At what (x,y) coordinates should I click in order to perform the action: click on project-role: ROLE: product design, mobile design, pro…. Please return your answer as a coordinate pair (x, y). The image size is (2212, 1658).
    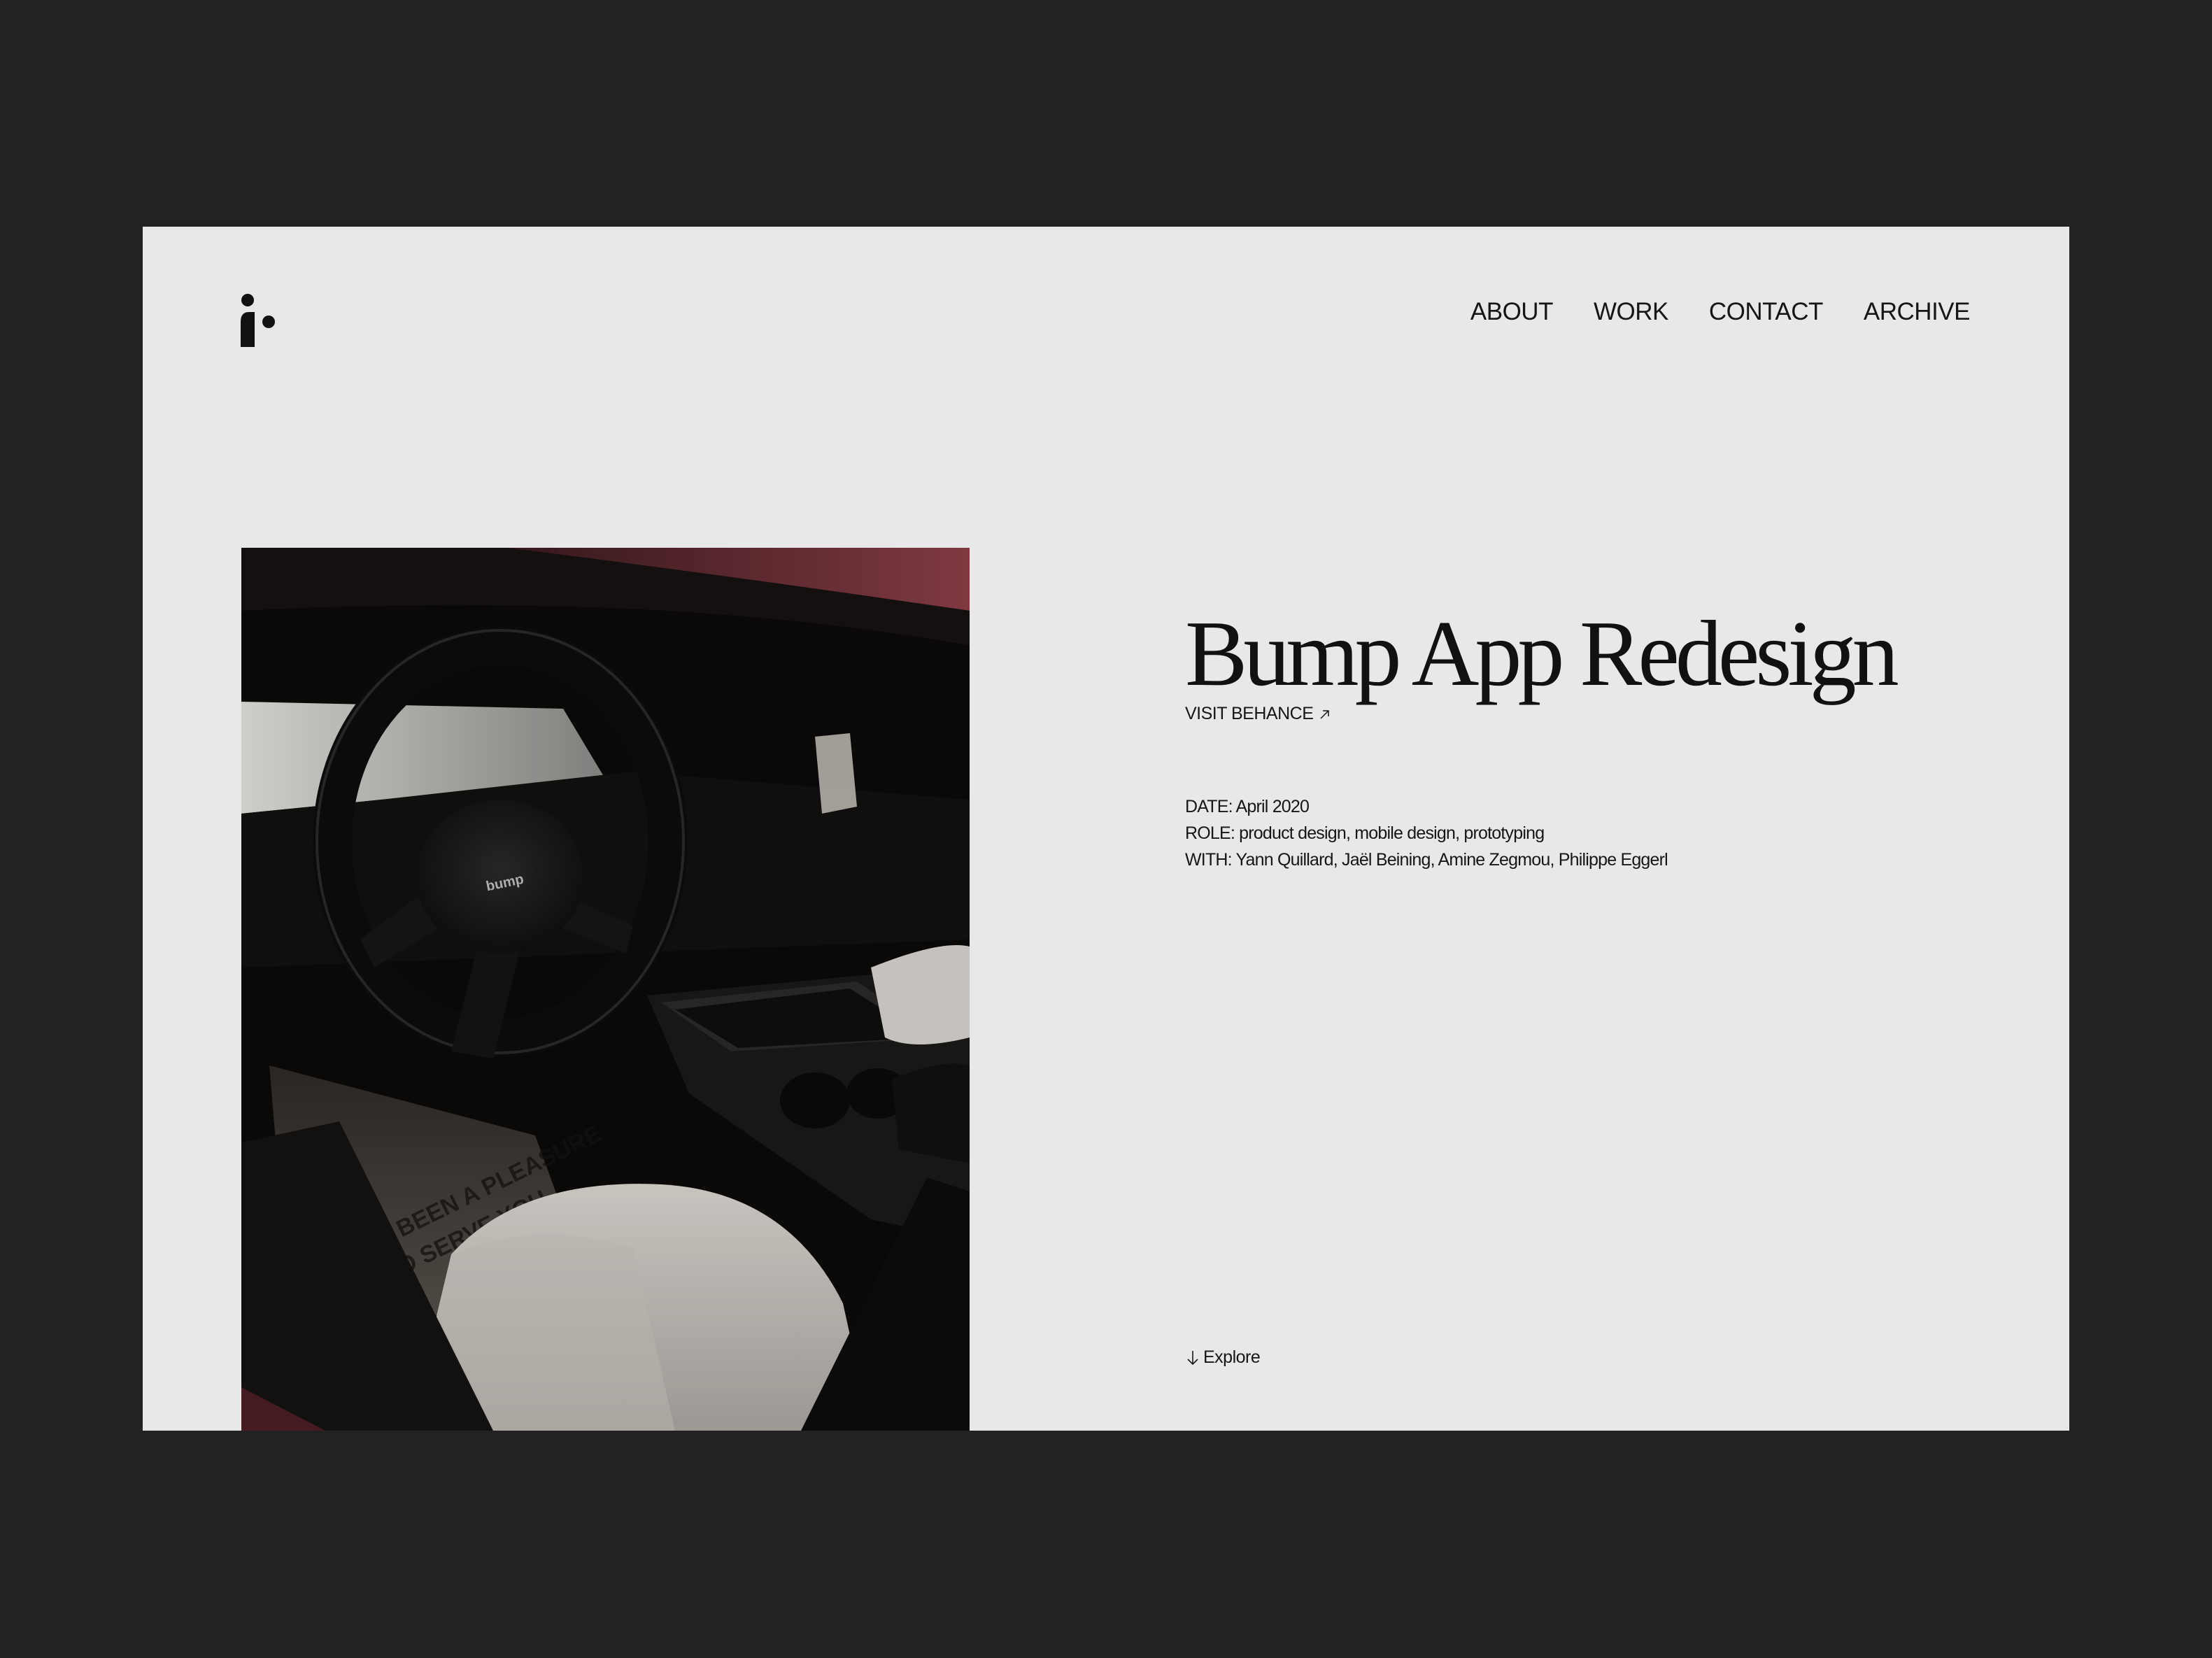
    Looking at the image, I should click on (1365, 833).